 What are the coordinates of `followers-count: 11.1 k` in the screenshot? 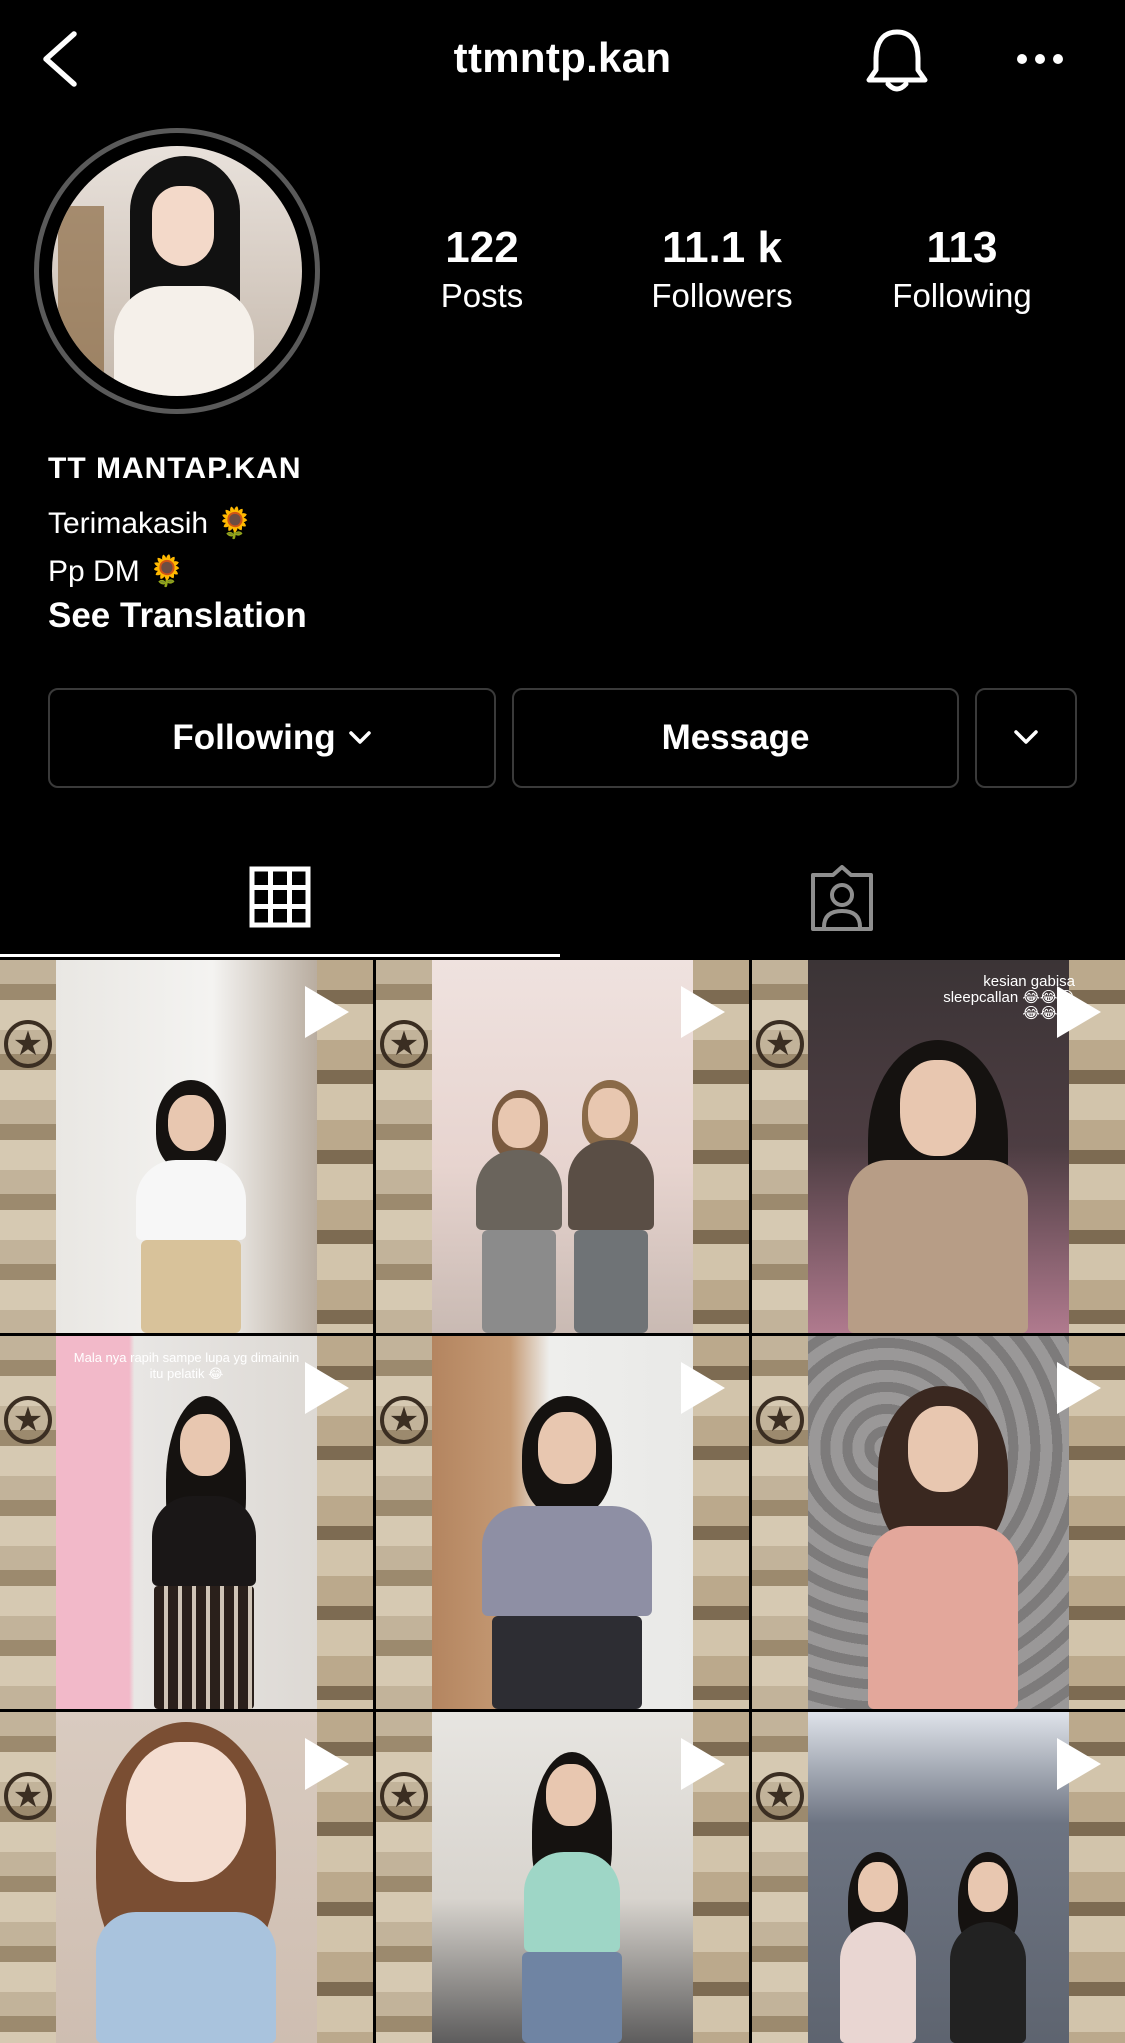 It's located at (722, 247).